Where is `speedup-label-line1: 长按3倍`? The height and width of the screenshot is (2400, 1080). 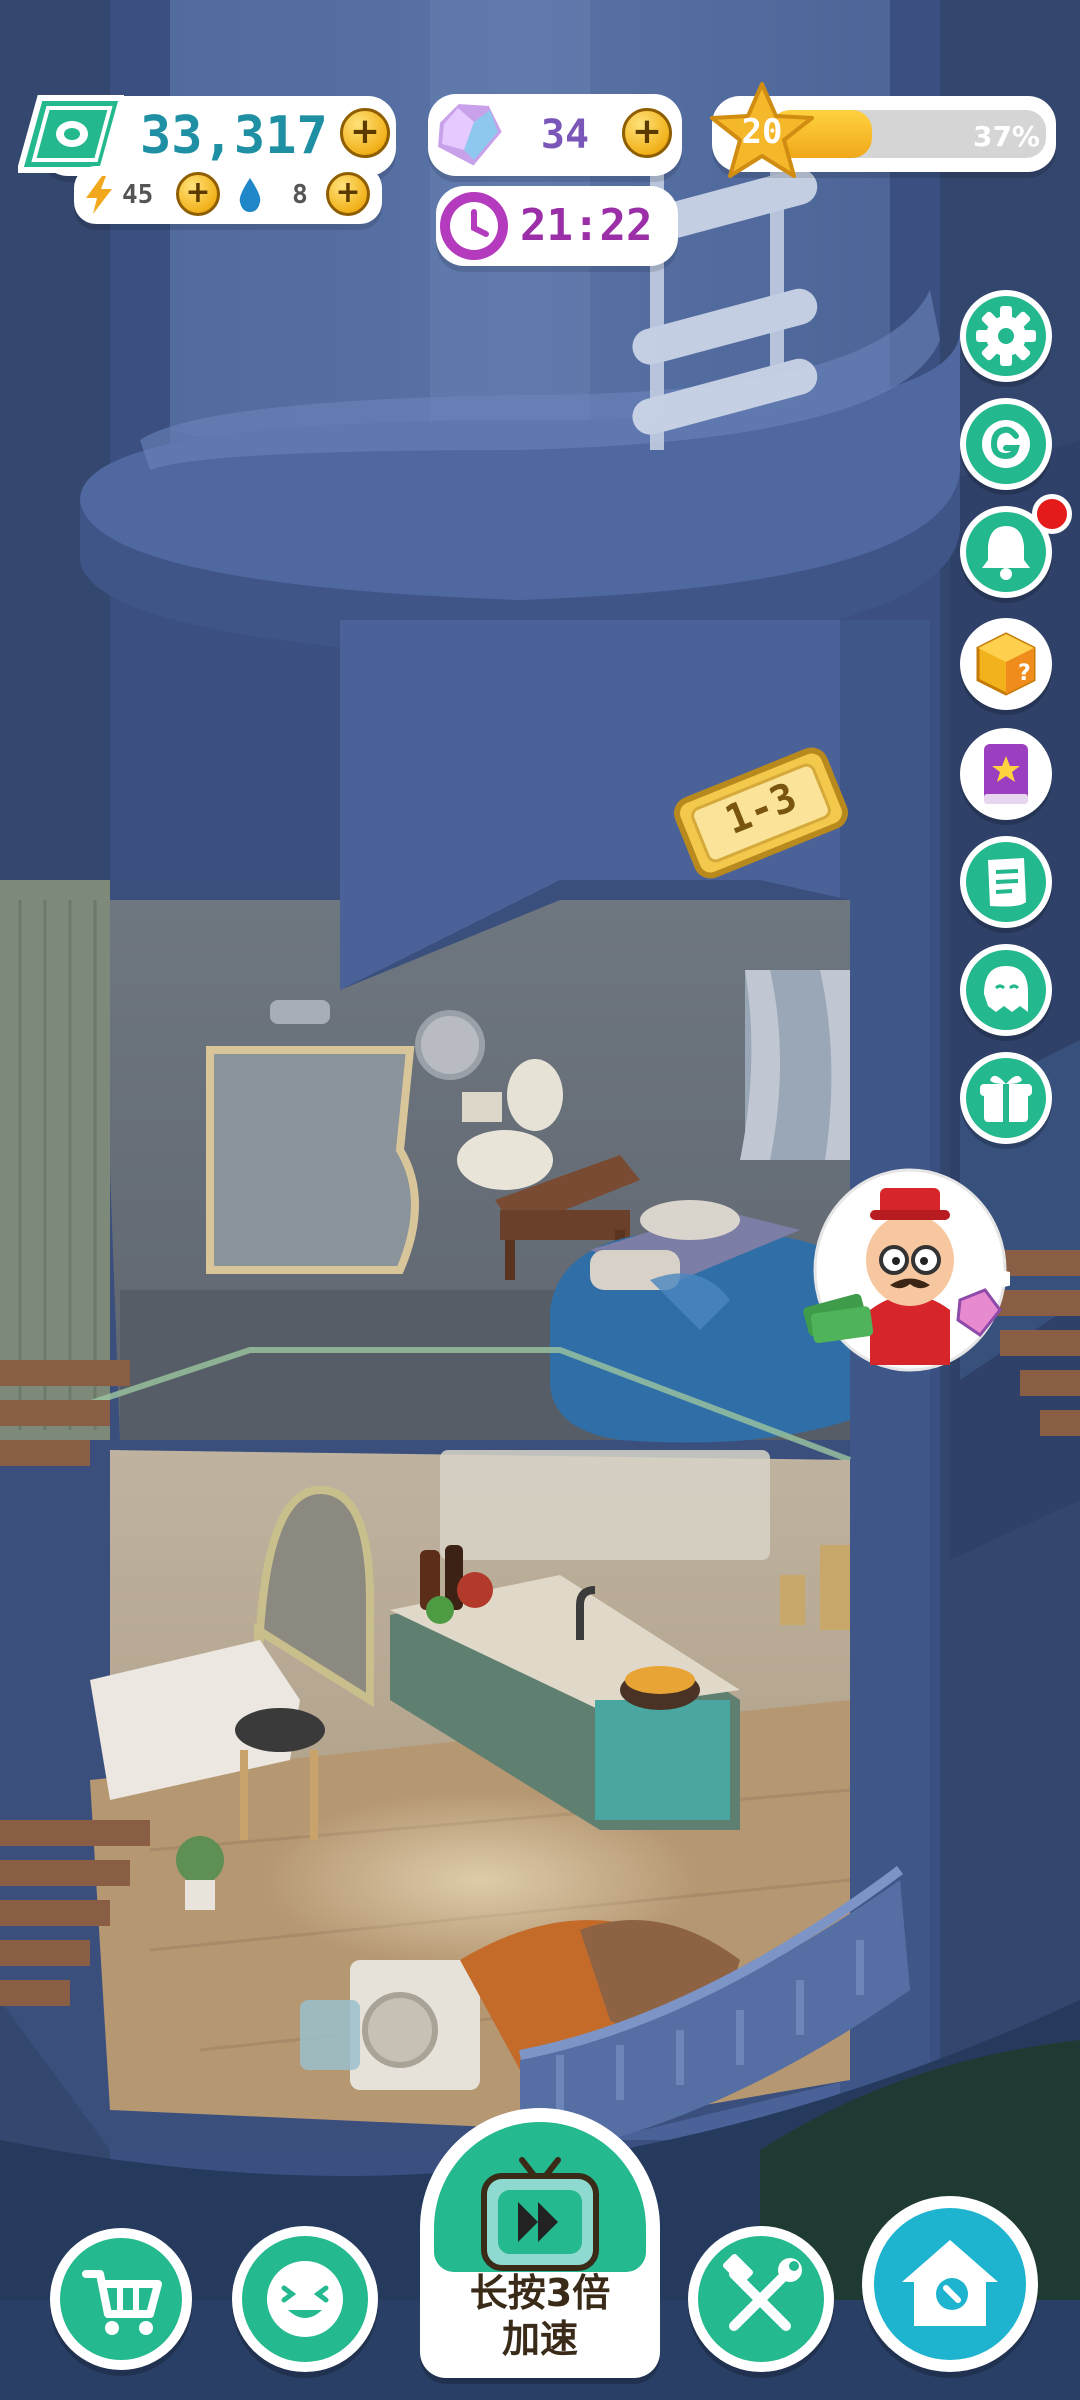
speedup-label-line1: 长按3倍 is located at coordinates (540, 2293).